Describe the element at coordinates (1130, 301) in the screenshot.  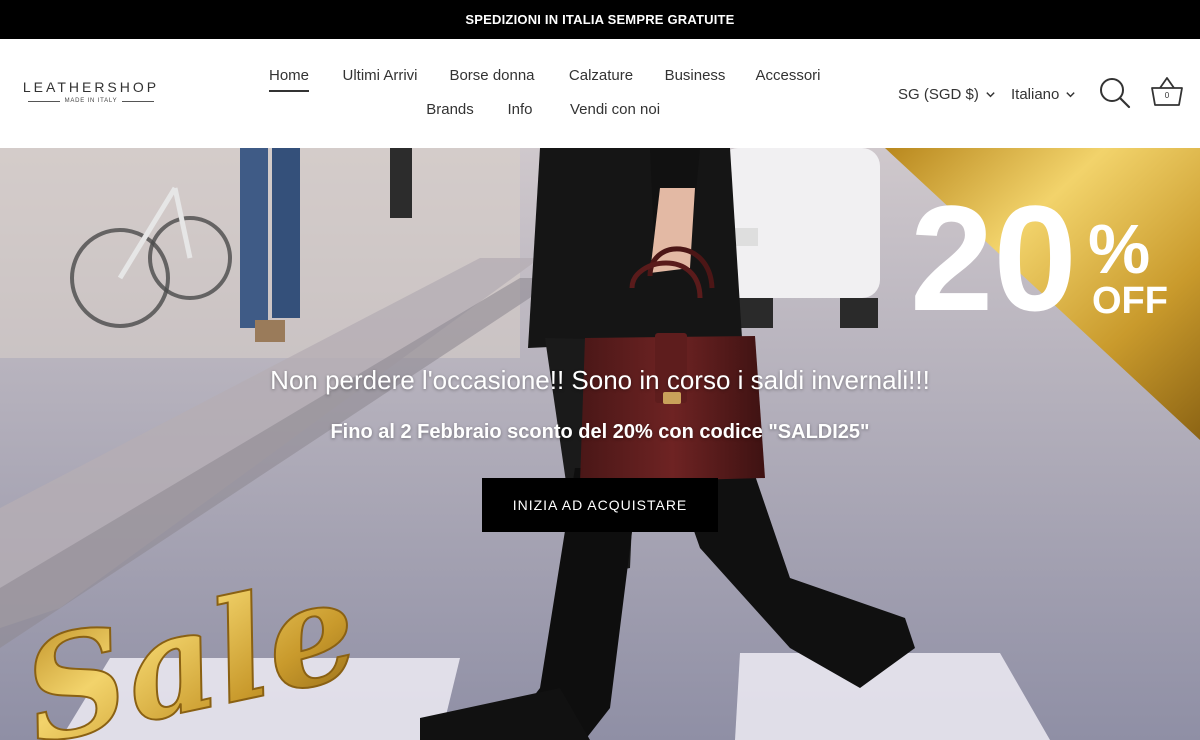
I see `badge-off: OFF` at that location.